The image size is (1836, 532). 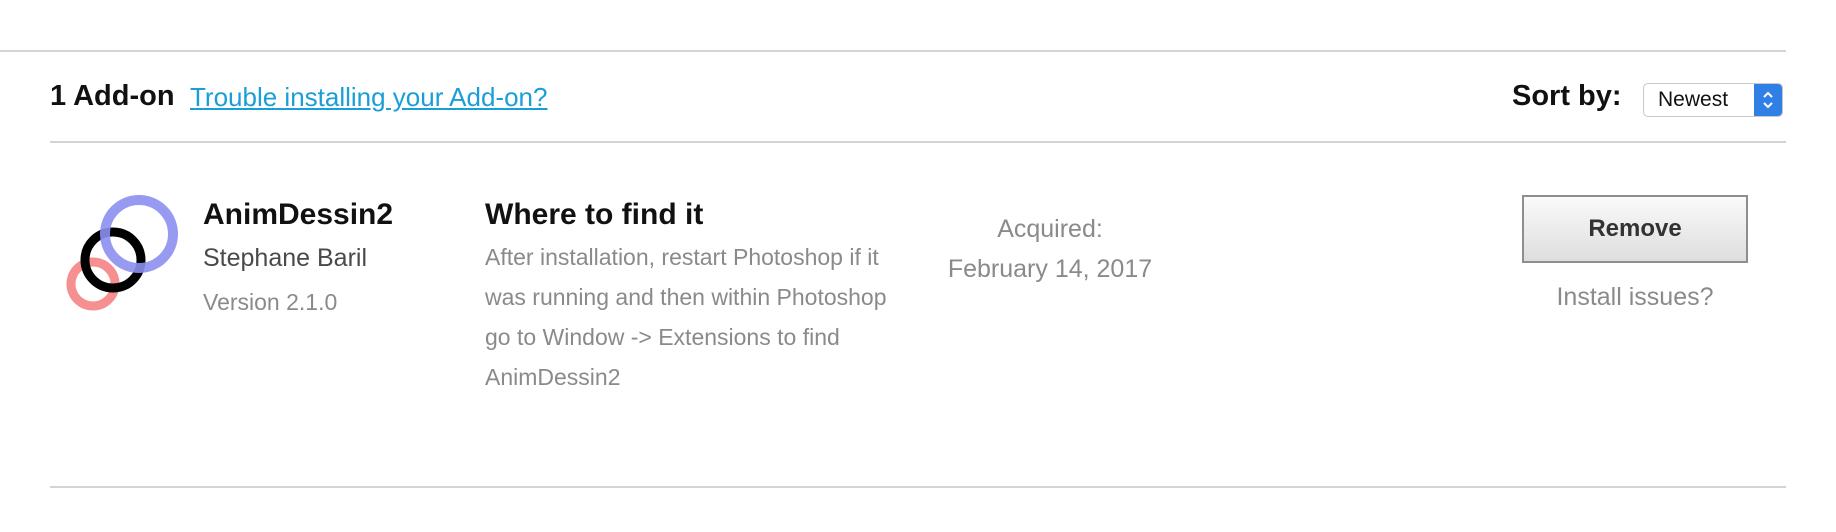 I want to click on install-issues-link: Install issues?, so click(x=1635, y=297).